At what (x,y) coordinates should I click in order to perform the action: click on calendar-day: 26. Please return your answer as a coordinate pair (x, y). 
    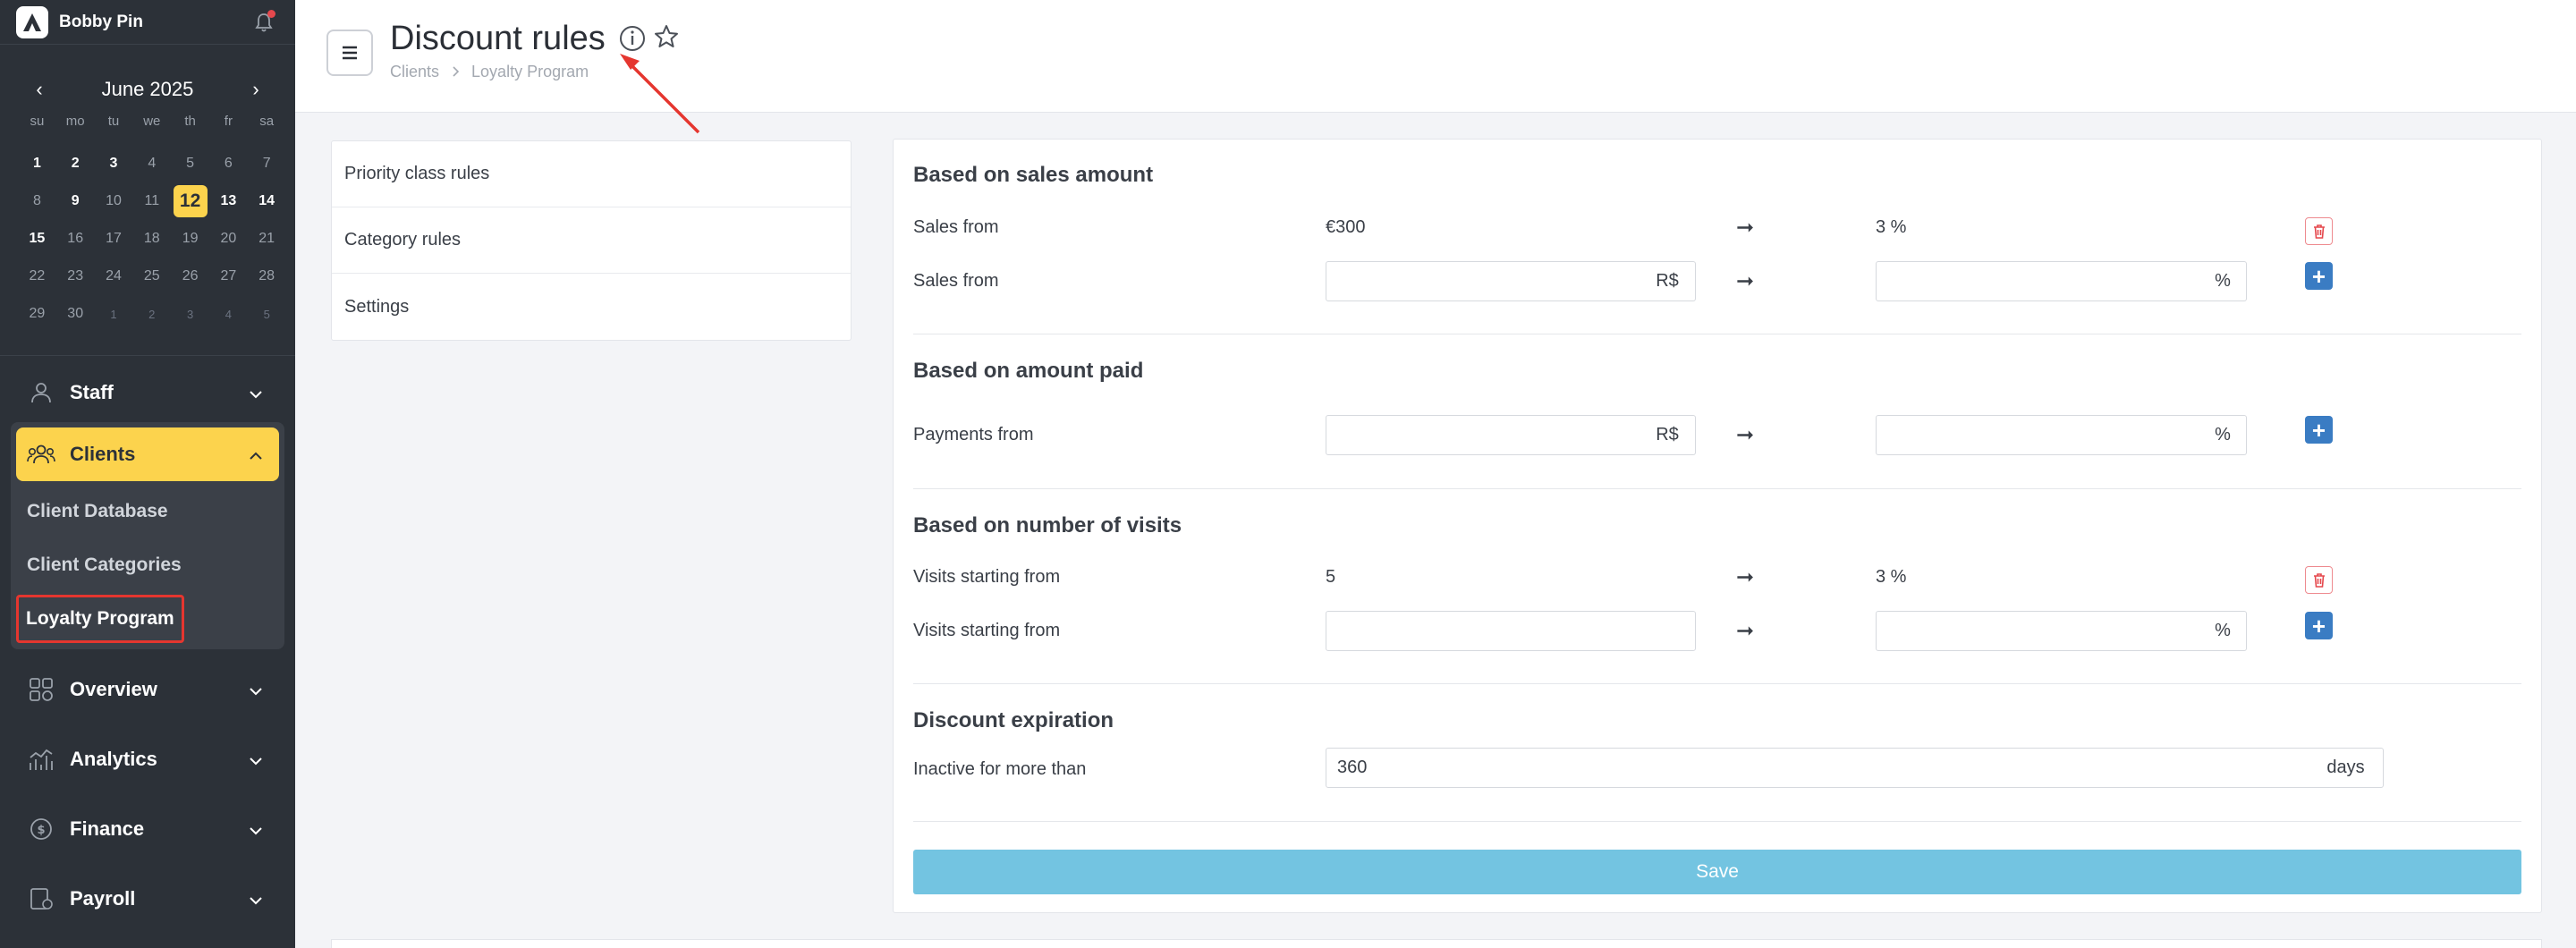
    Looking at the image, I should click on (190, 276).